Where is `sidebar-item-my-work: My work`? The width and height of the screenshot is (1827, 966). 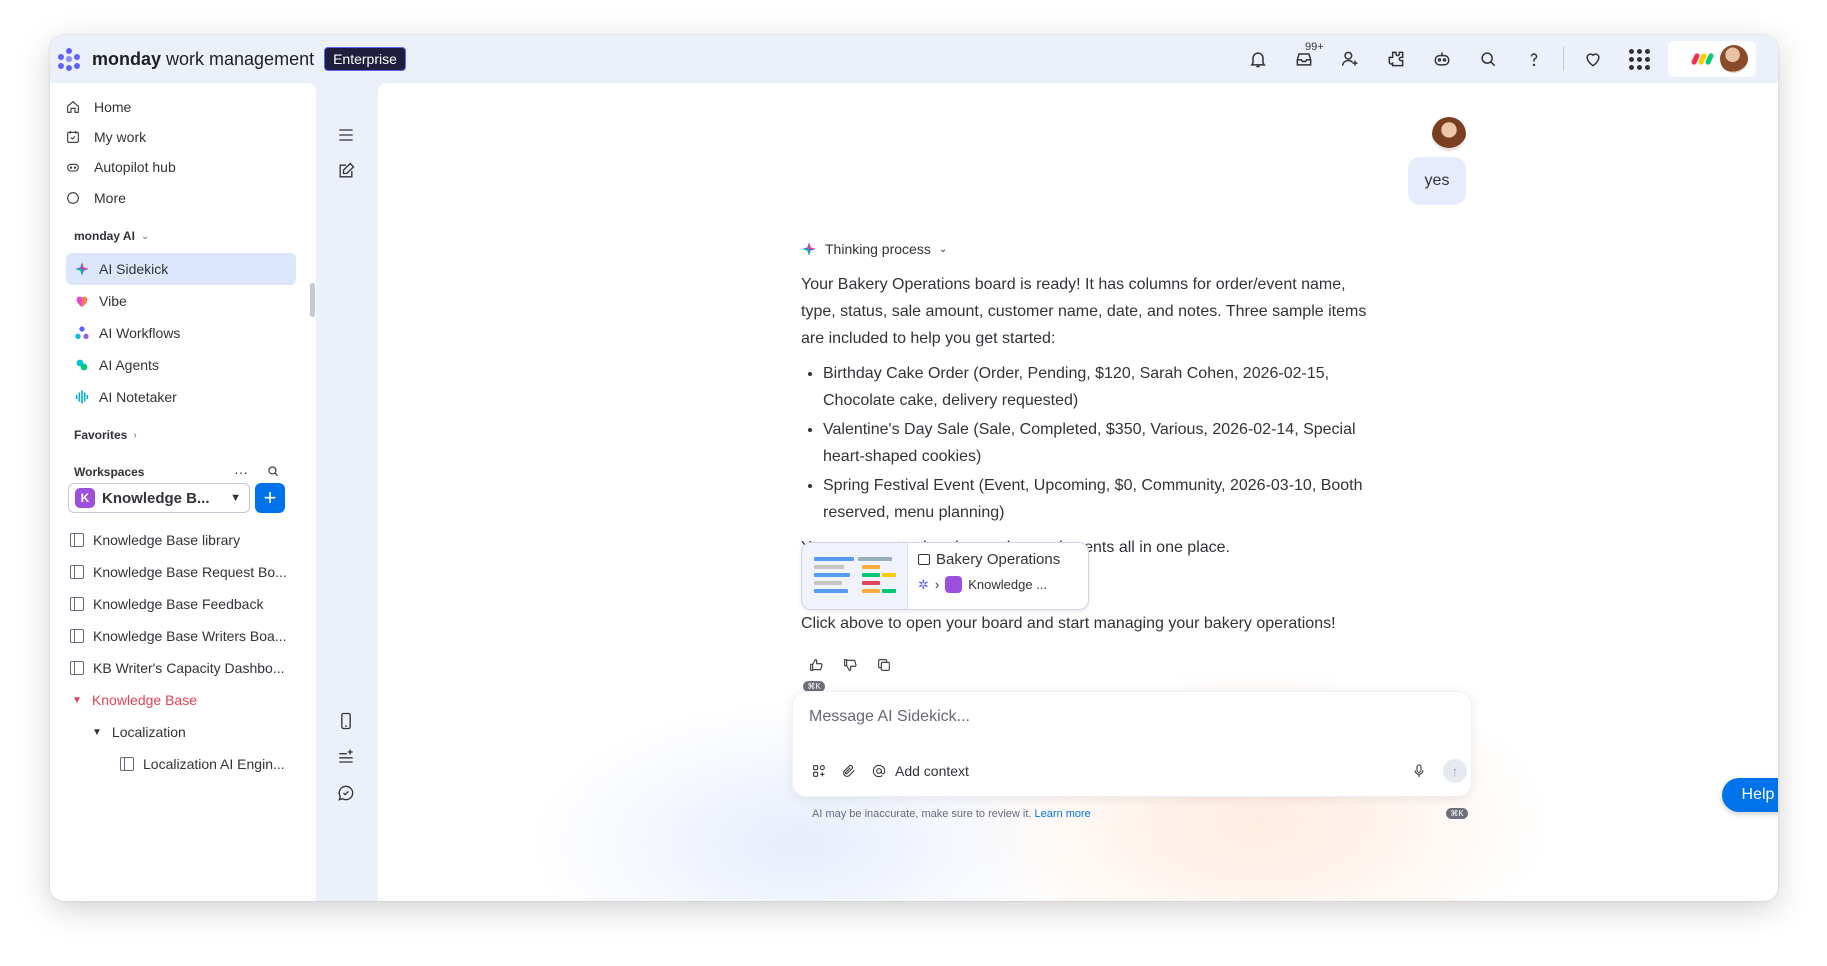 sidebar-item-my-work: My work is located at coordinates (105, 137).